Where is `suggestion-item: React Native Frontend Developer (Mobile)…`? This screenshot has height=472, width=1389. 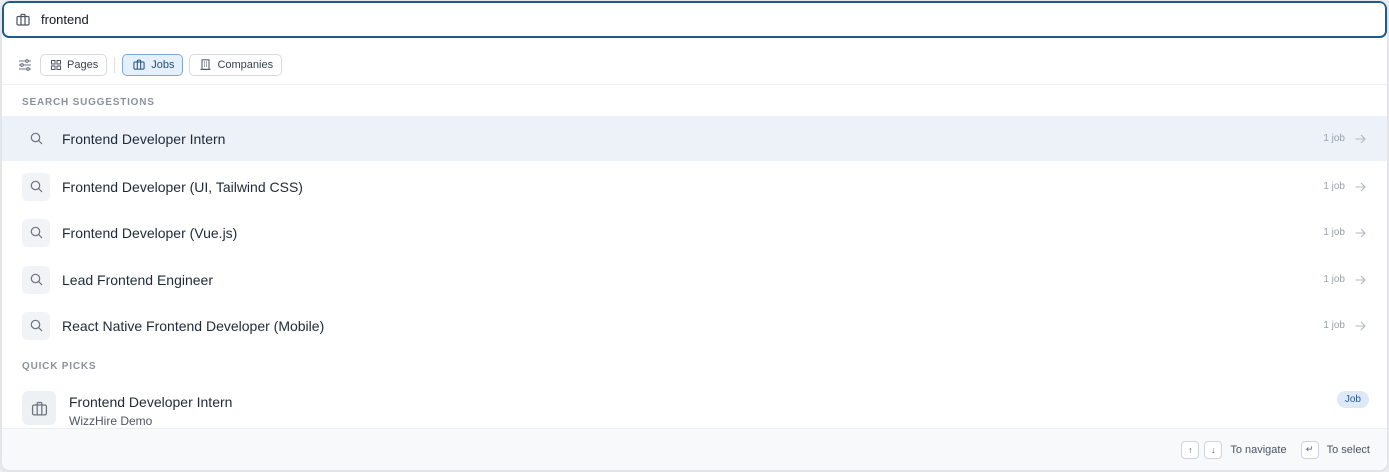 suggestion-item: React Native Frontend Developer (Mobile)… is located at coordinates (694, 325).